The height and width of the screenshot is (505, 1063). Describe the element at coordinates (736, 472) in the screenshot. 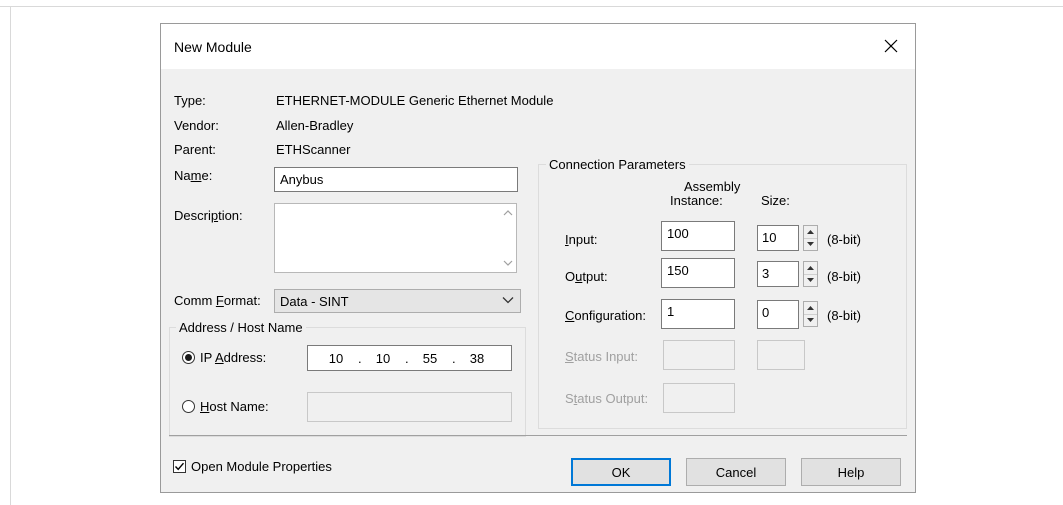

I see `cancel-button: Cancel` at that location.